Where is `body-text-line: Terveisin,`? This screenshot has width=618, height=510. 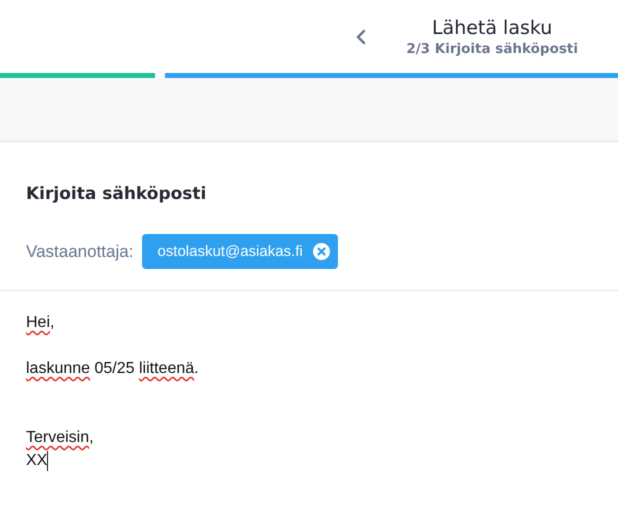 body-text-line: Terveisin, is located at coordinates (60, 438).